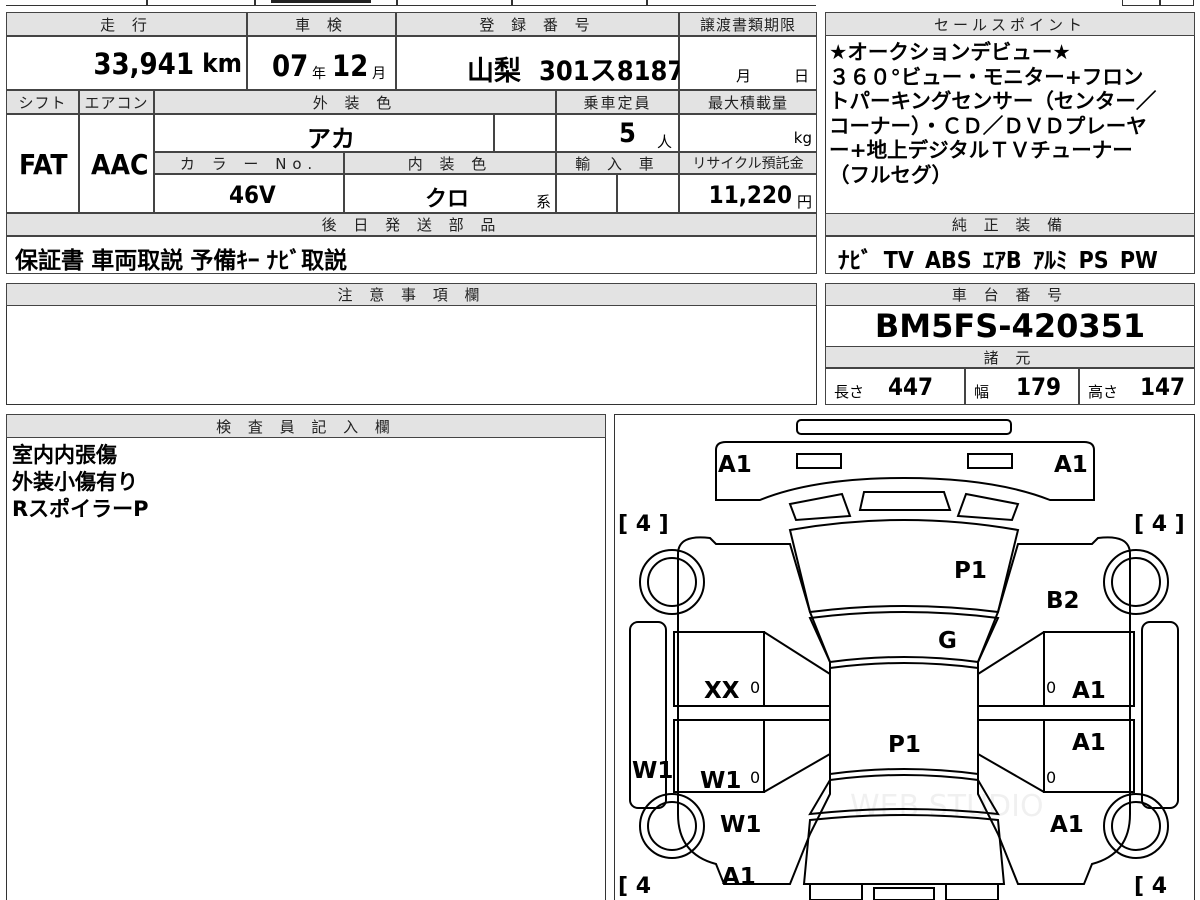 The height and width of the screenshot is (900, 1200). What do you see at coordinates (990, 461) in the screenshot?
I see `headlight-right` at bounding box center [990, 461].